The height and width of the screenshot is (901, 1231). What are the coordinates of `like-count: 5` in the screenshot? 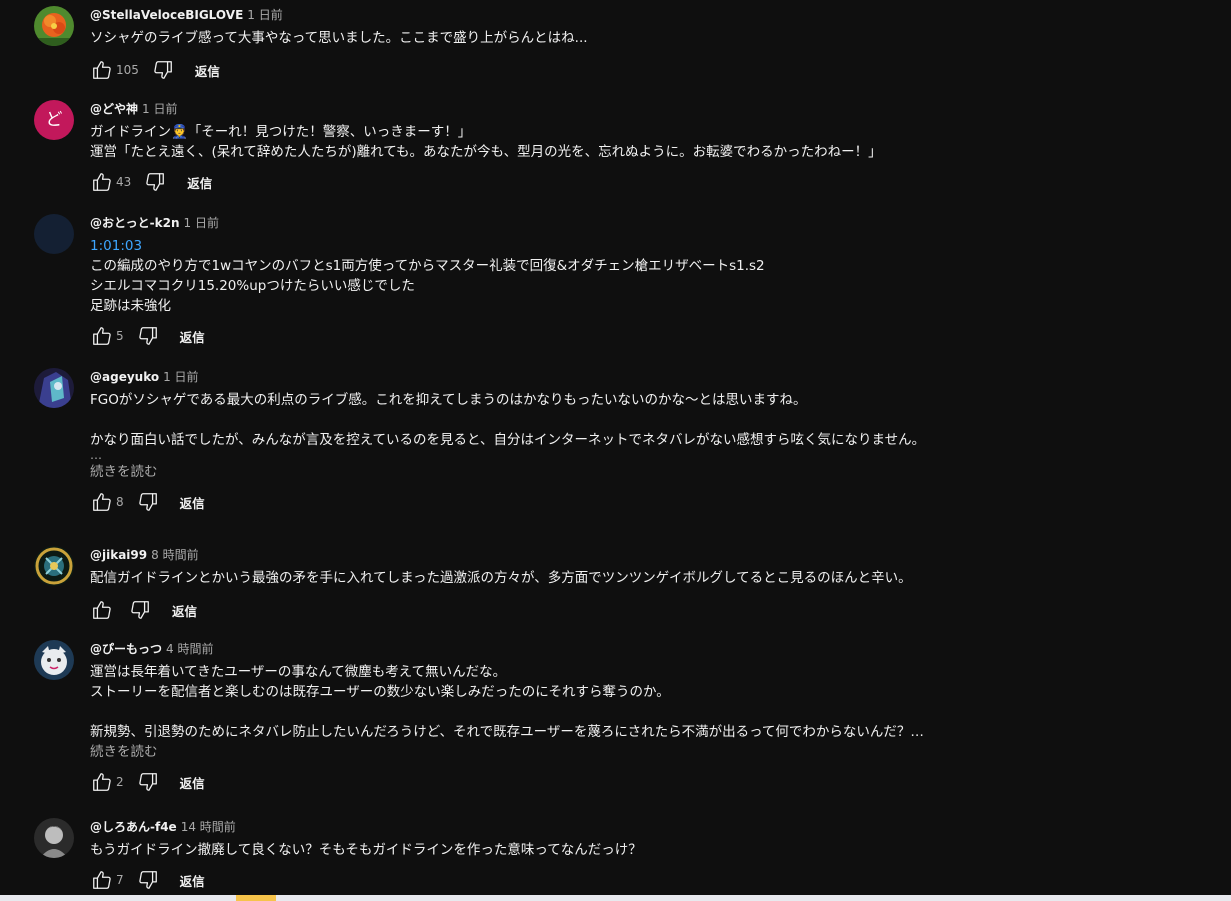 It's located at (120, 336).